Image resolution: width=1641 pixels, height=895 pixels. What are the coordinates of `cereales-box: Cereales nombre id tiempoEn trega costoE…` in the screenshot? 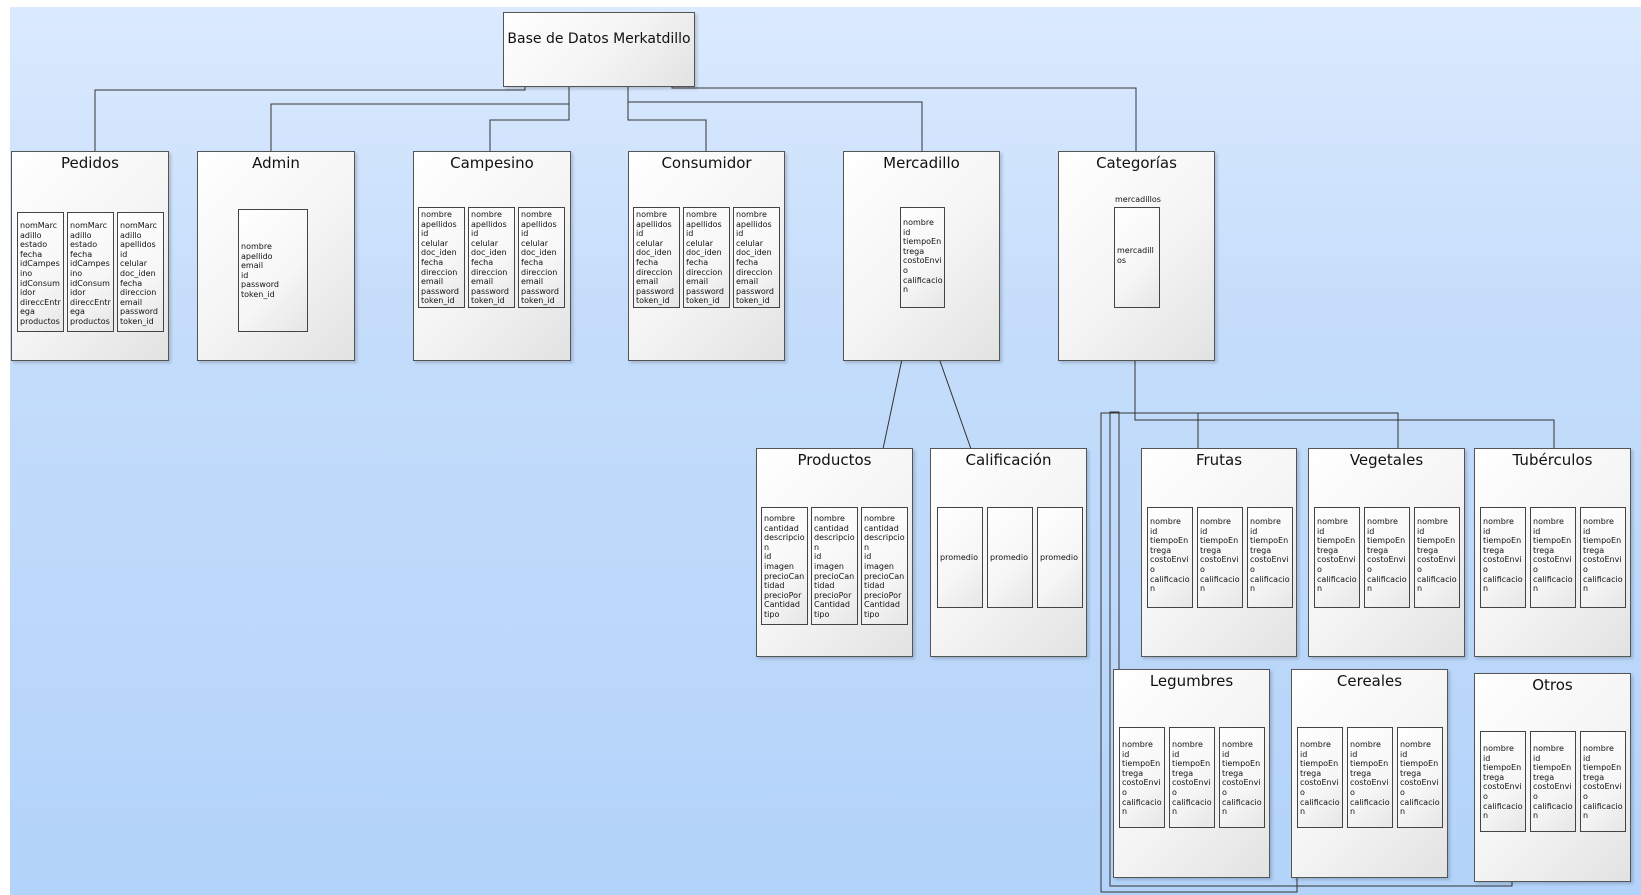 It's located at (1369, 773).